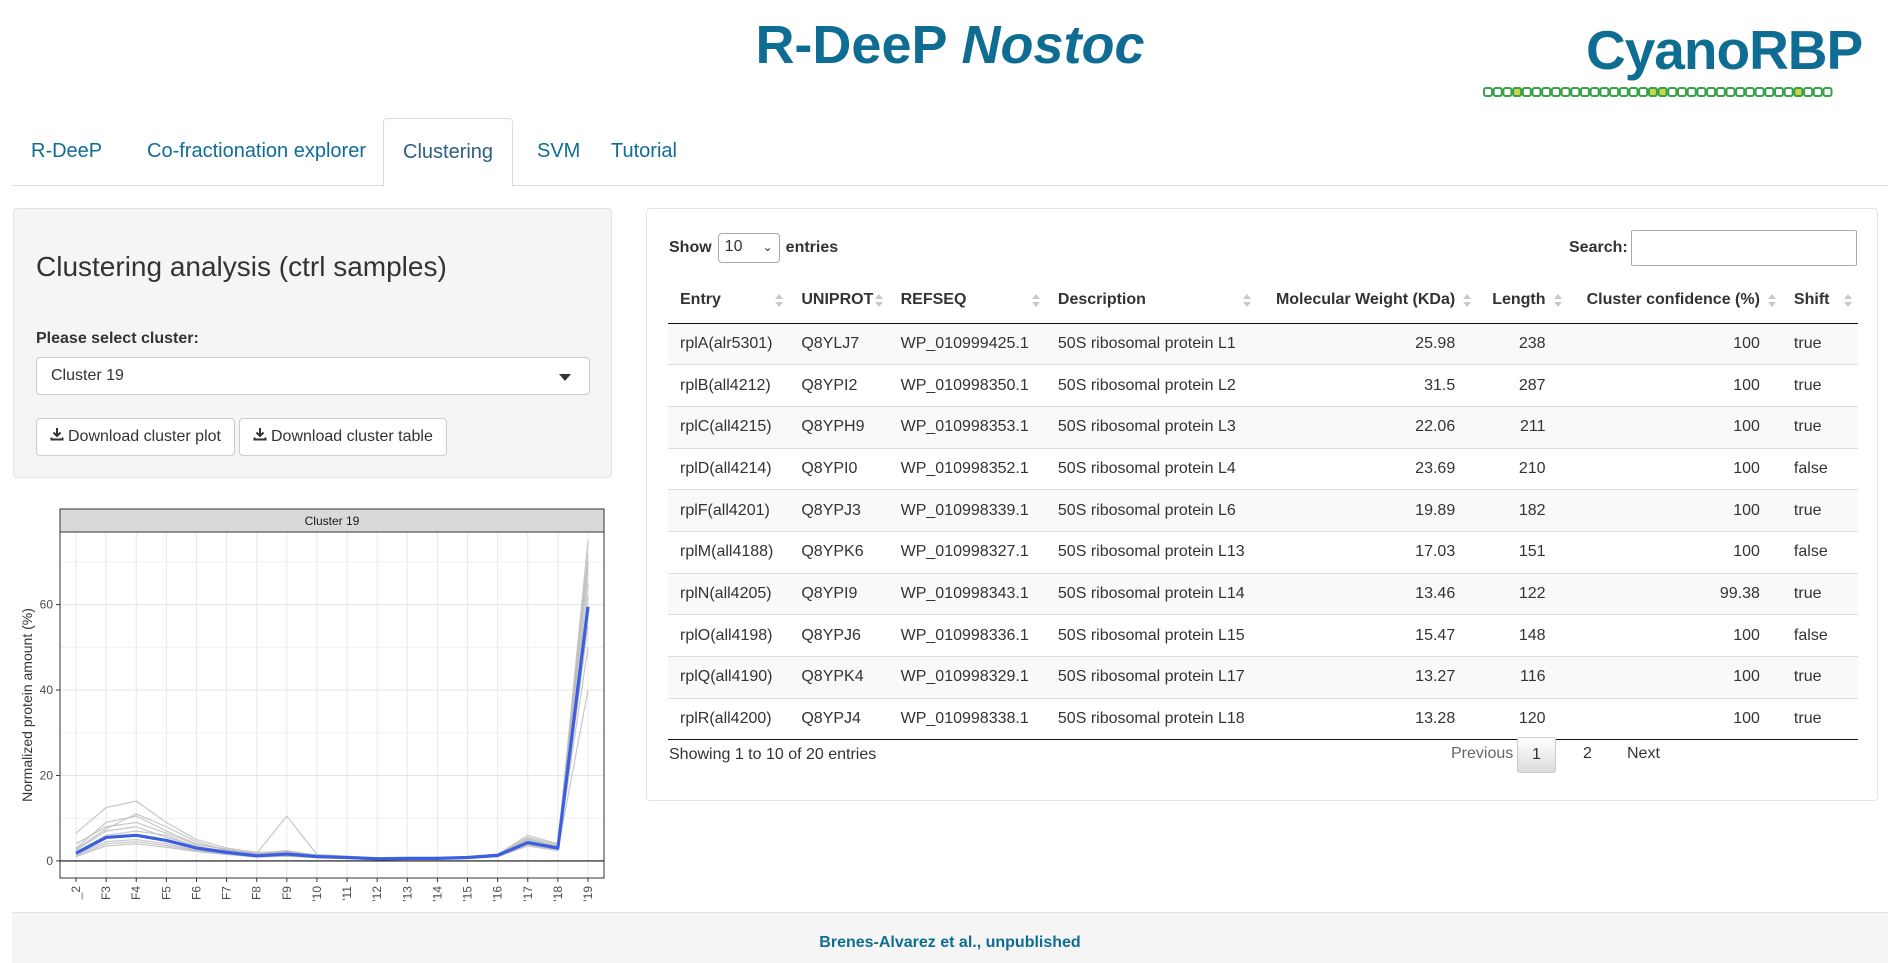 Image resolution: width=1900 pixels, height=963 pixels. What do you see at coordinates (1367, 427) in the screenshot?
I see `table-cell: 22.06` at bounding box center [1367, 427].